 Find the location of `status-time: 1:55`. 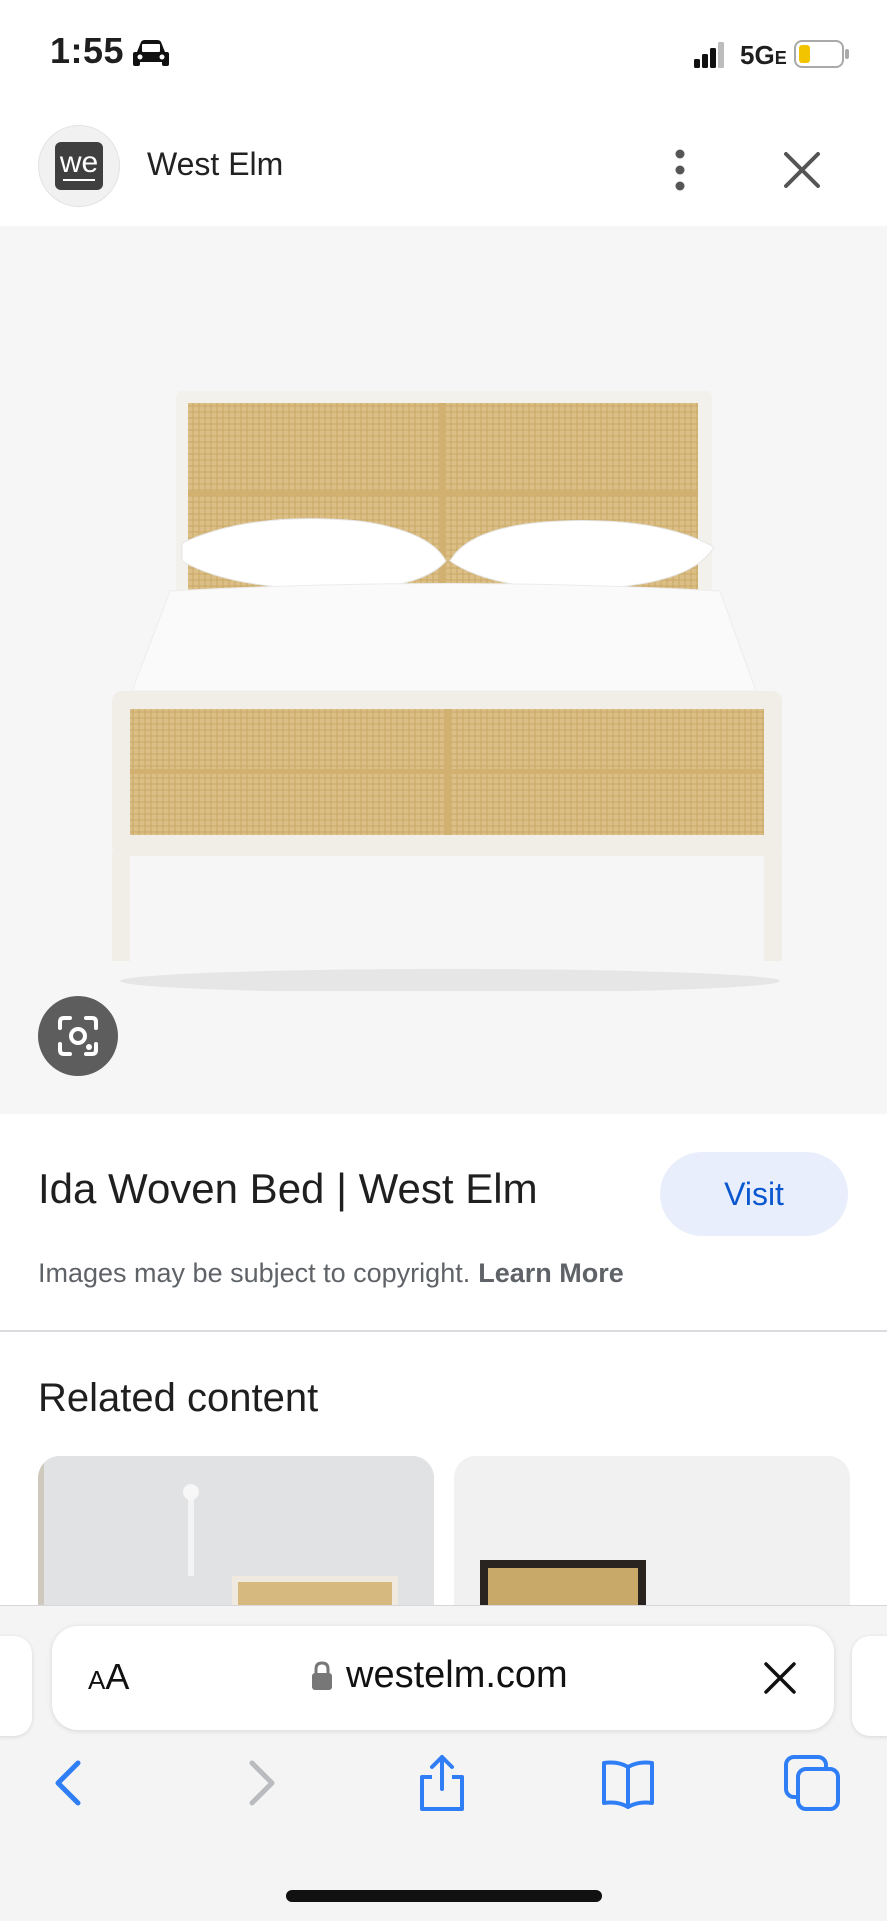

status-time: 1:55 is located at coordinates (87, 50).